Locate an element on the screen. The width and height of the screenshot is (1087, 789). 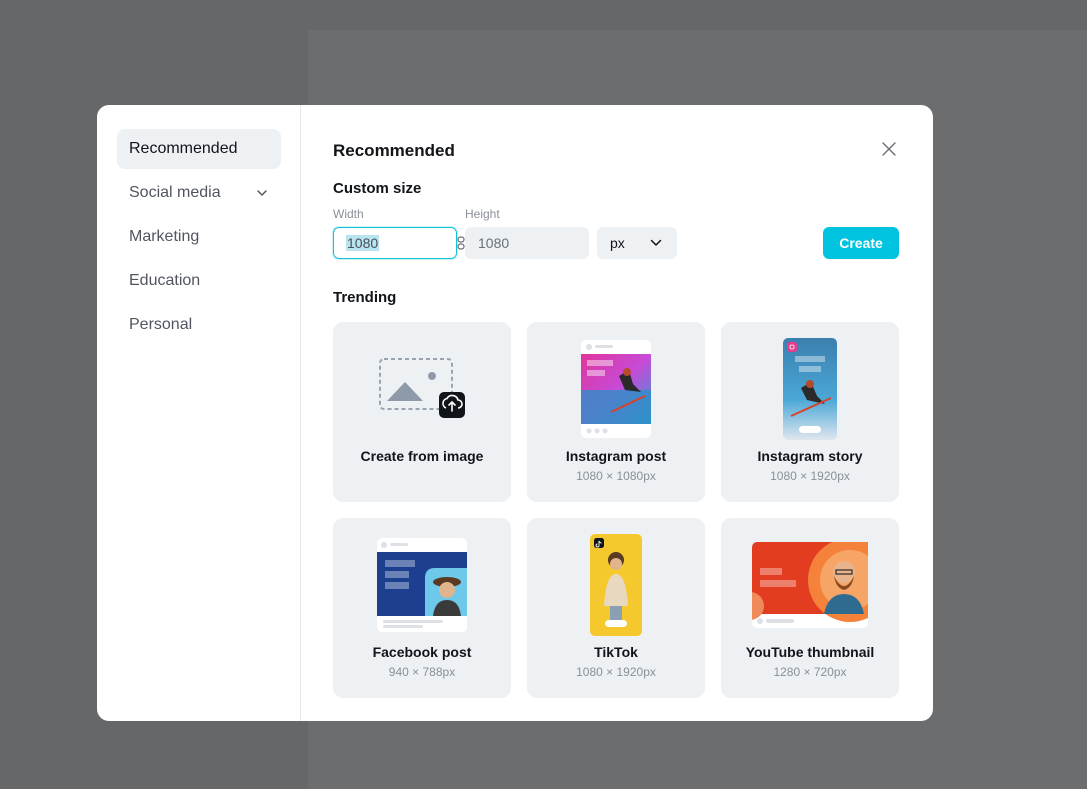
youtube-thumbnail-preview is located at coordinates (810, 585).